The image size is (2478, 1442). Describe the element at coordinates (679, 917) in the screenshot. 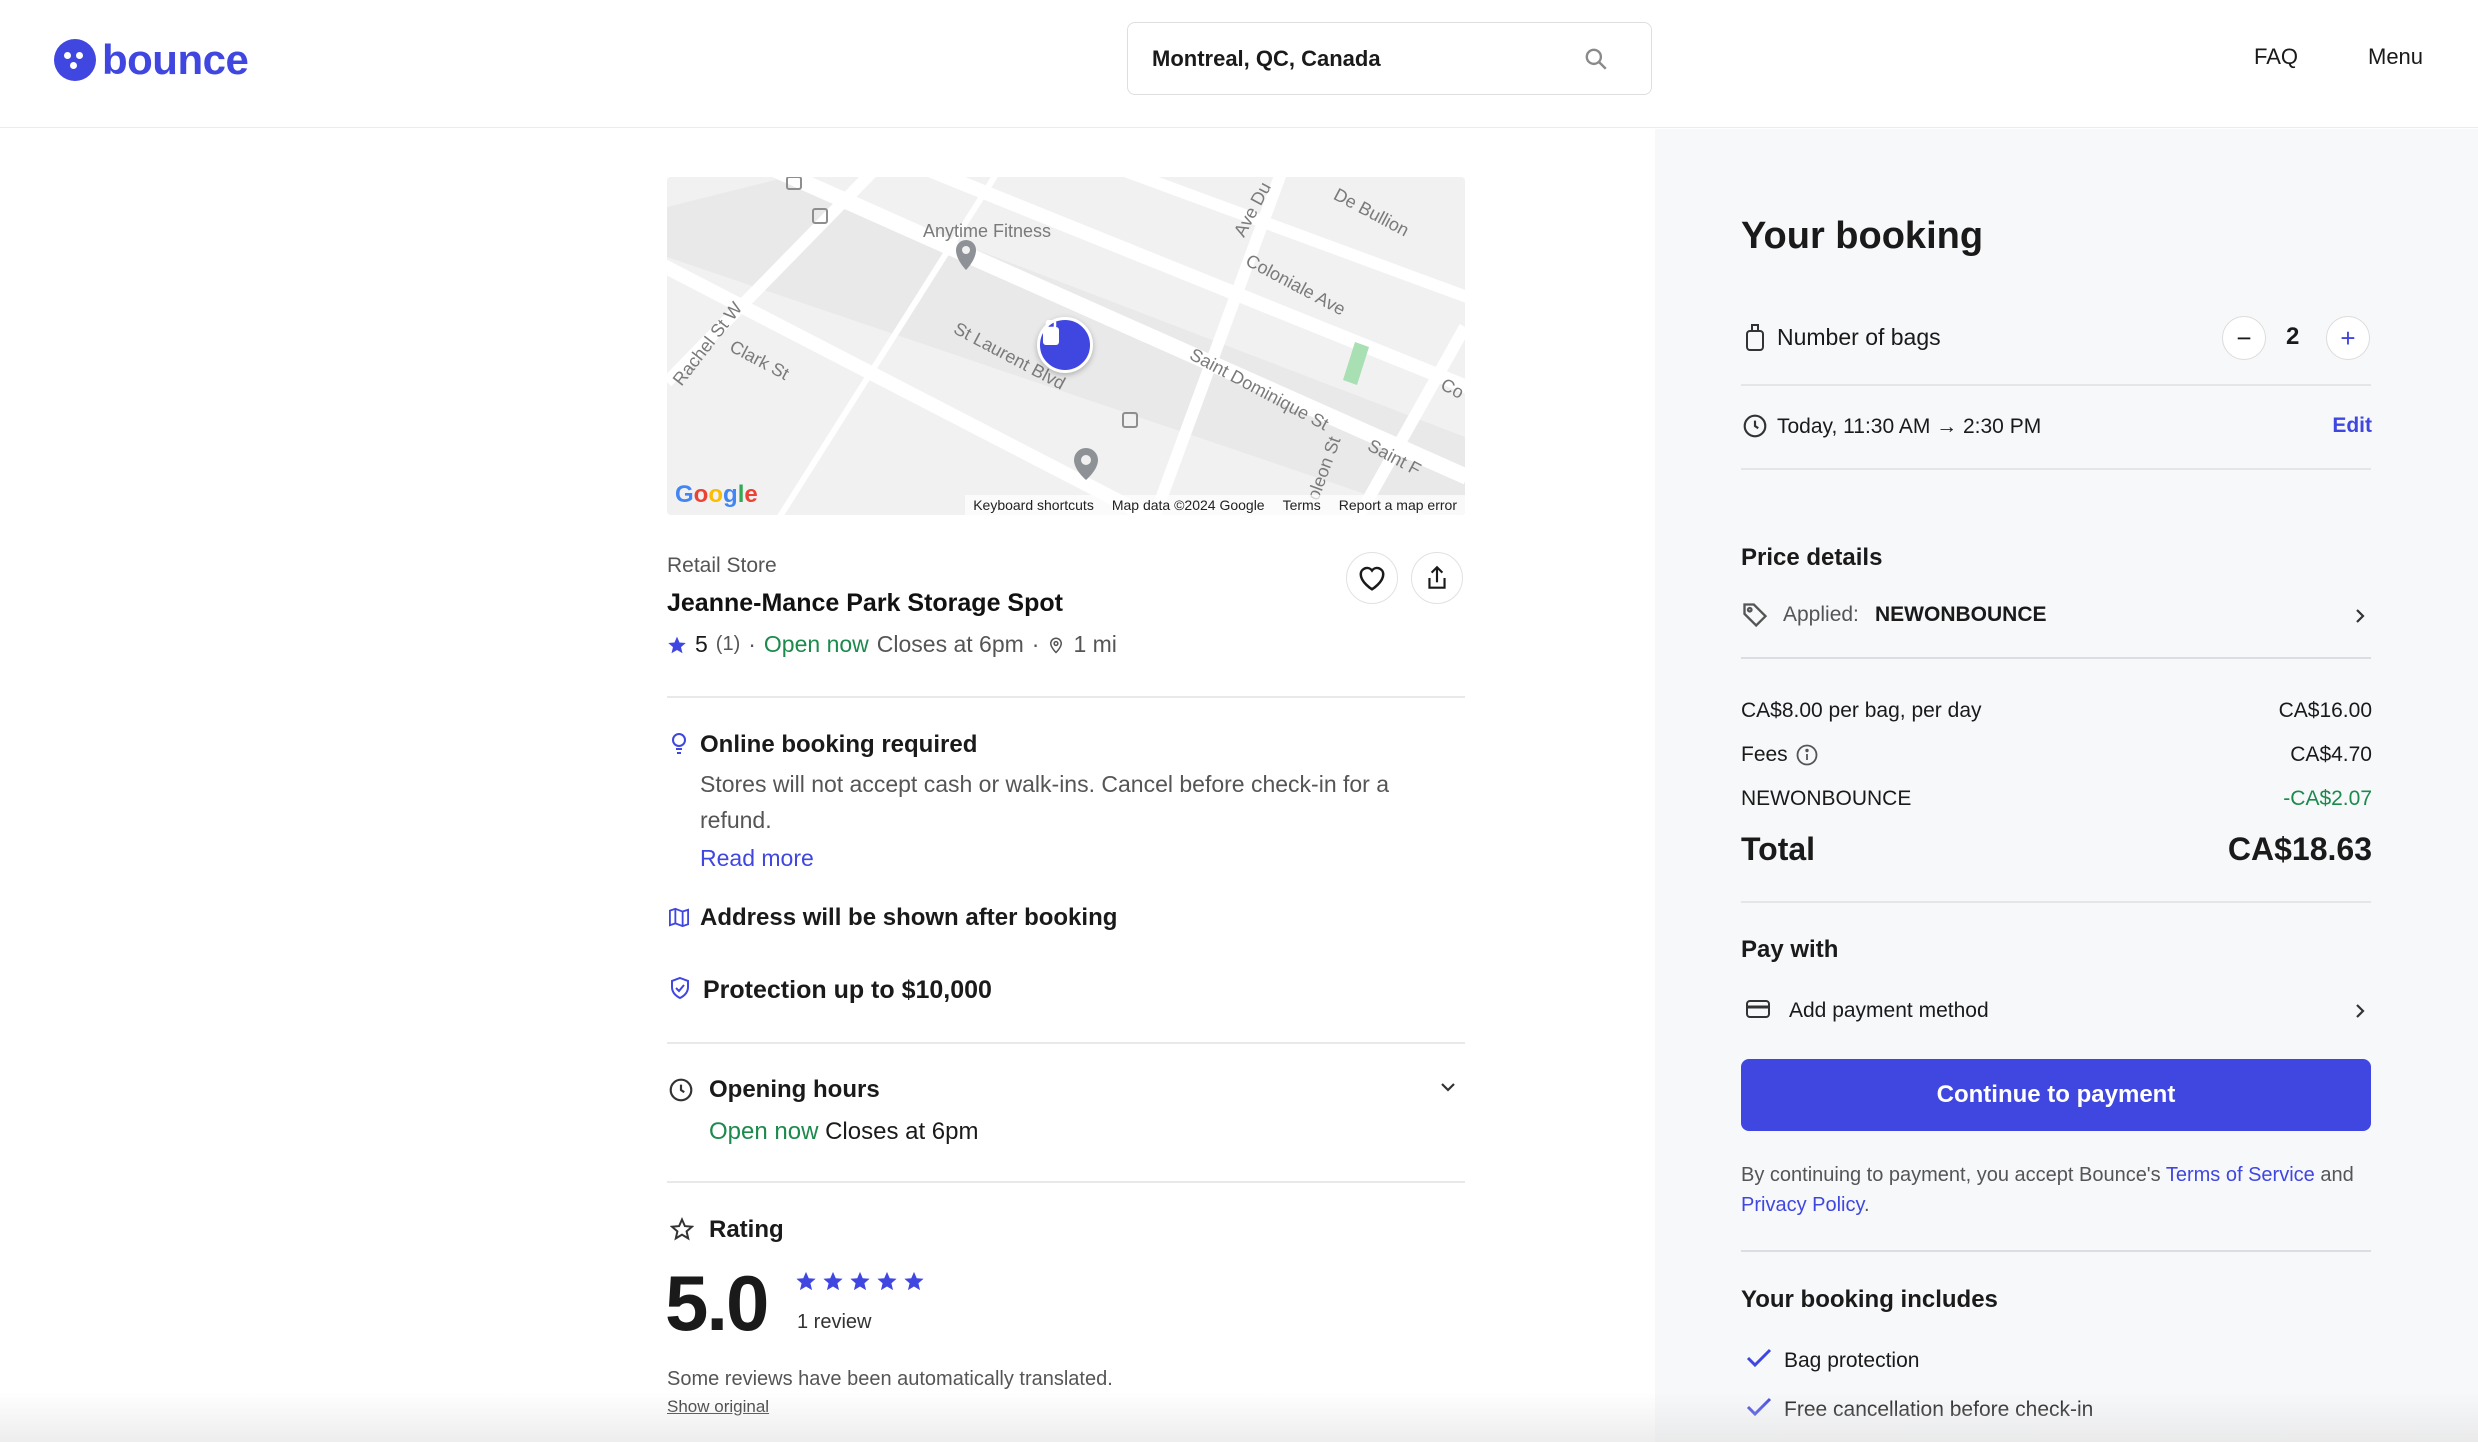

I see `map-icon` at that location.